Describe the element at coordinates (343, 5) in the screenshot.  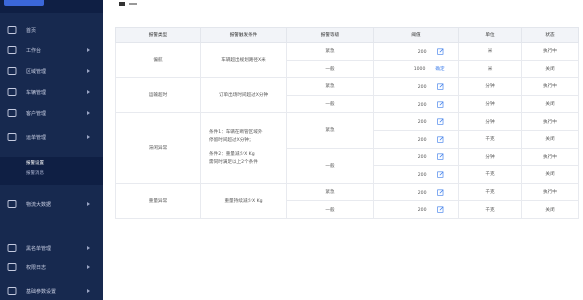
I see `breadcrumb` at that location.